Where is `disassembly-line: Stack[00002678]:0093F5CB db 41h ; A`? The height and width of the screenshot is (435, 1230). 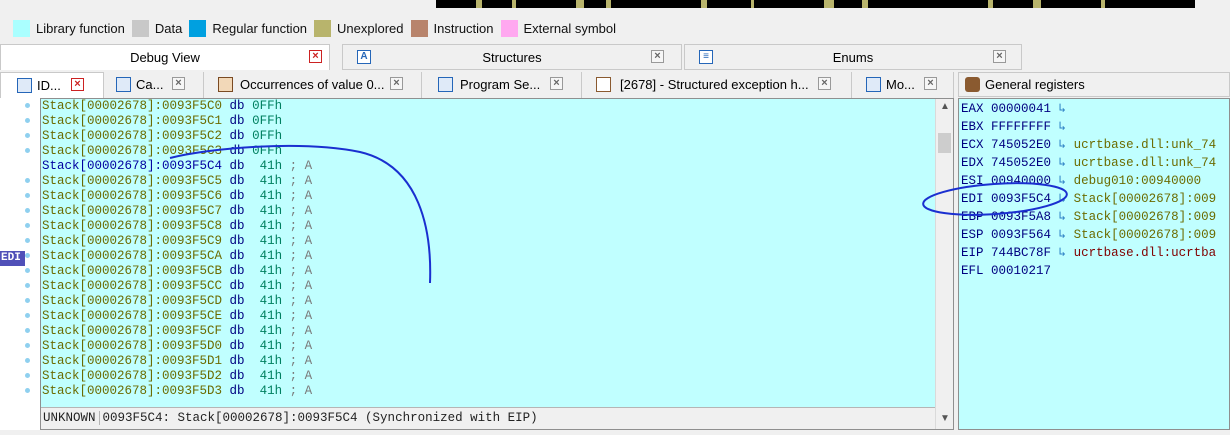 disassembly-line: Stack[00002678]:0093F5CB db 41h ; A is located at coordinates (488, 271).